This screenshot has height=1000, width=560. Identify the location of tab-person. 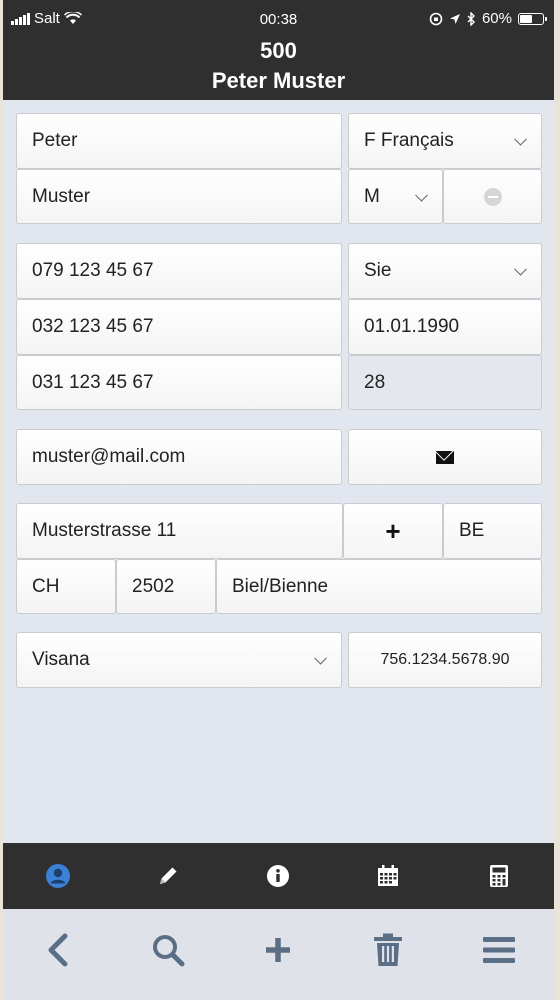
(58, 876).